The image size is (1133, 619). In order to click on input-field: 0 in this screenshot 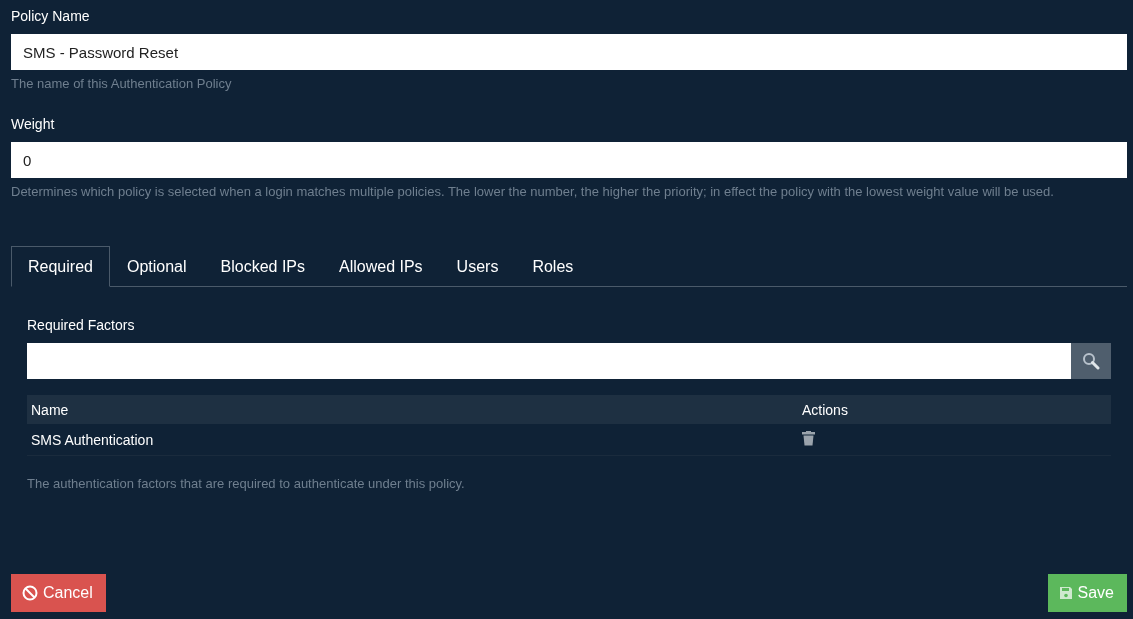, I will do `click(569, 160)`.